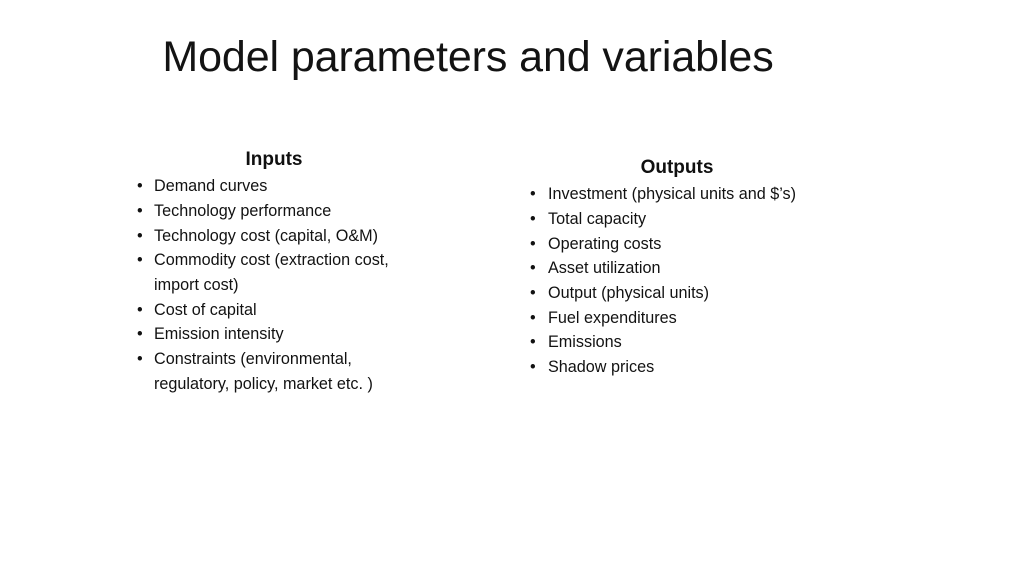 This screenshot has height=576, width=1024. What do you see at coordinates (677, 219) in the screenshot?
I see `list-item: • Total capacity` at bounding box center [677, 219].